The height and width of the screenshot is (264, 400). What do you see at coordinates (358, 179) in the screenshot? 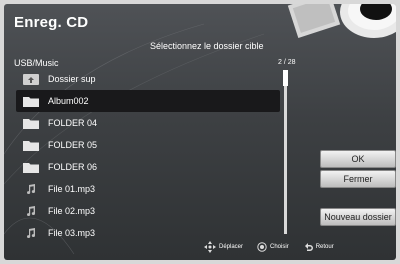
I see `close-button: Fermer` at bounding box center [358, 179].